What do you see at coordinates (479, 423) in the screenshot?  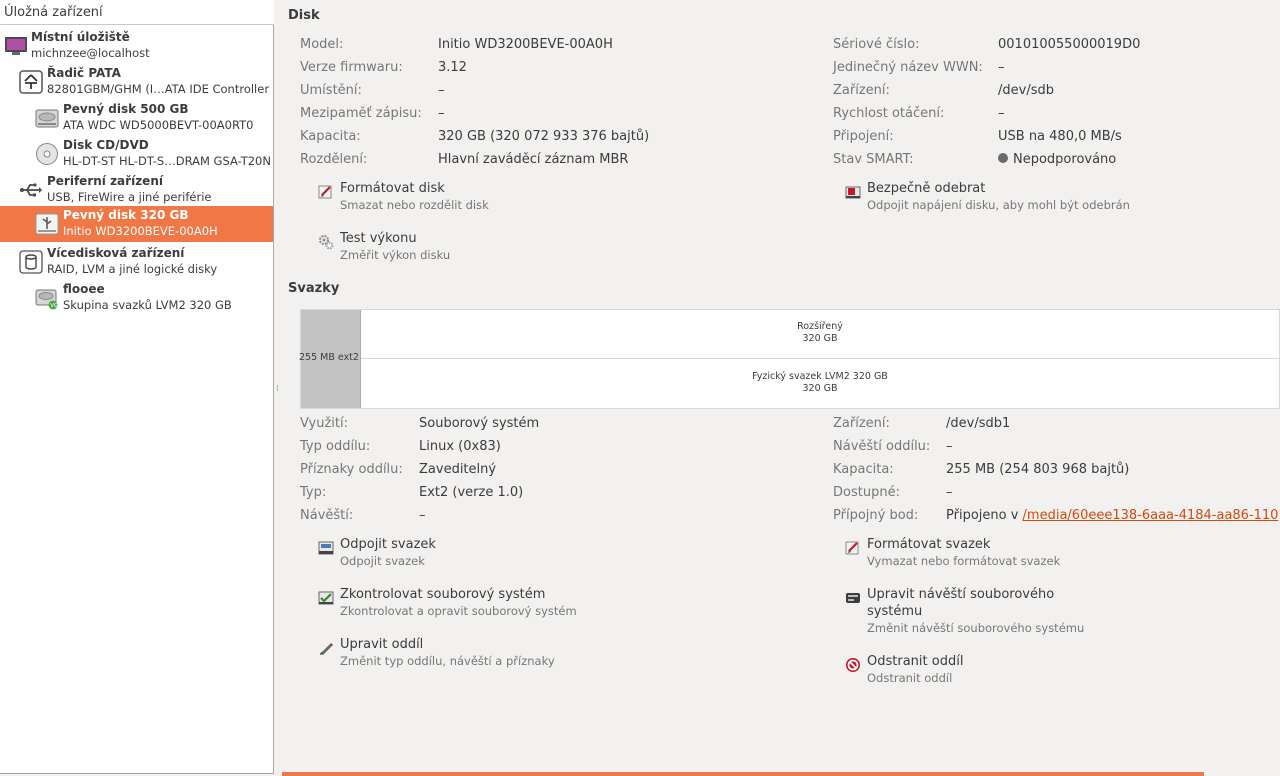 I see `vol-usage-value: Souborový systém` at bounding box center [479, 423].